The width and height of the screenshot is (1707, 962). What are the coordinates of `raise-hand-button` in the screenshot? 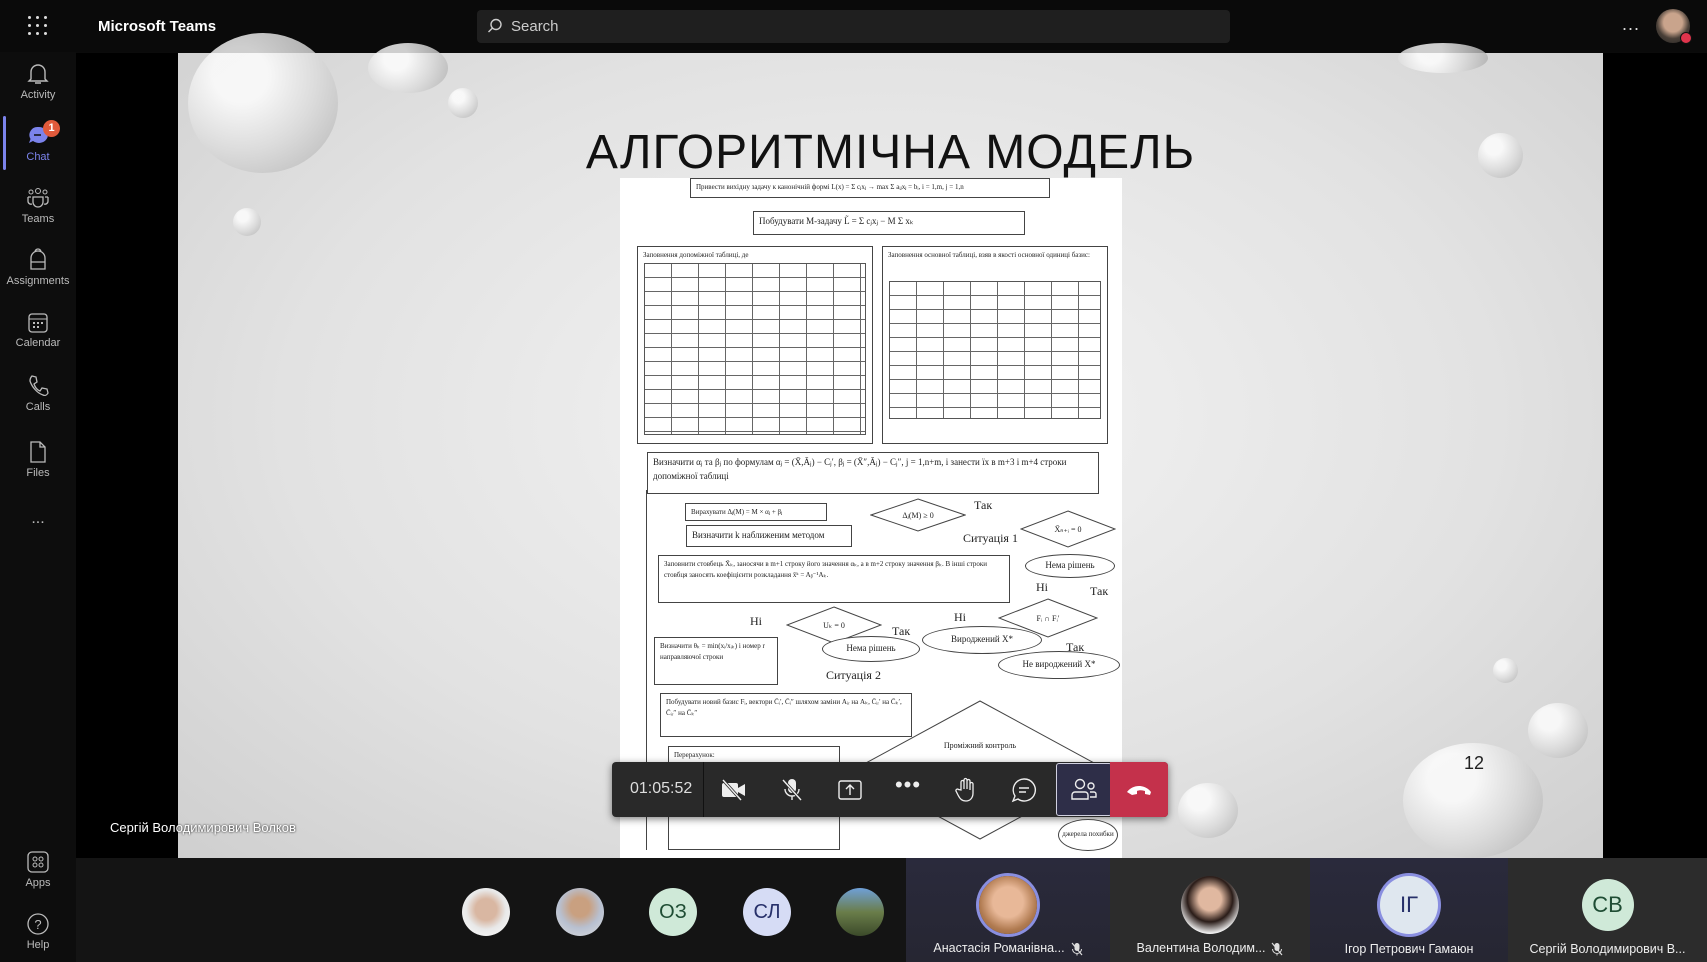 It's located at (966, 789).